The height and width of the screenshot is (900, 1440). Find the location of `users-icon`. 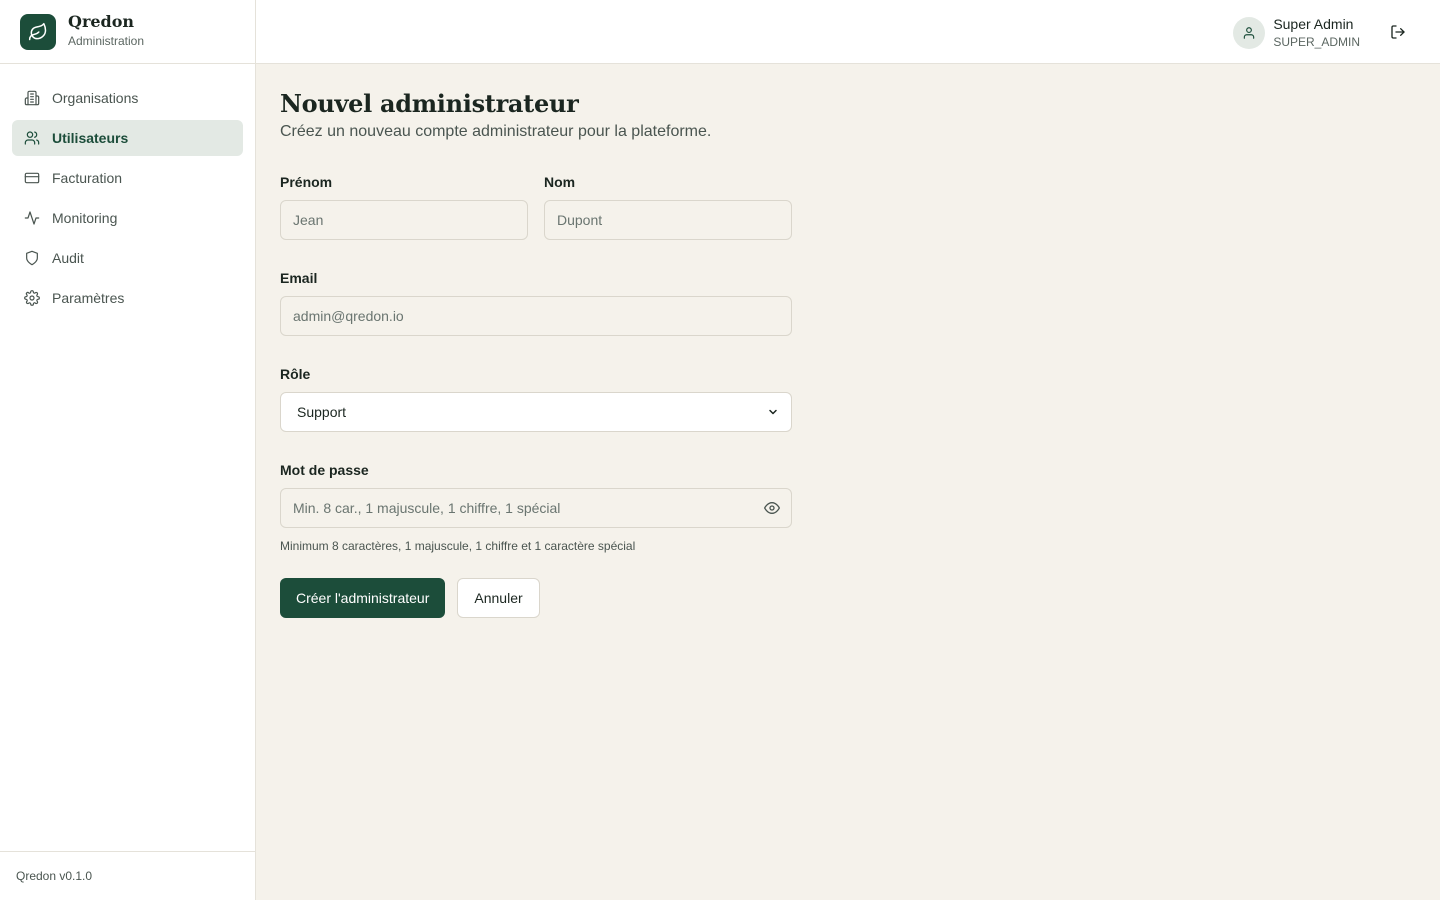

users-icon is located at coordinates (32, 138).